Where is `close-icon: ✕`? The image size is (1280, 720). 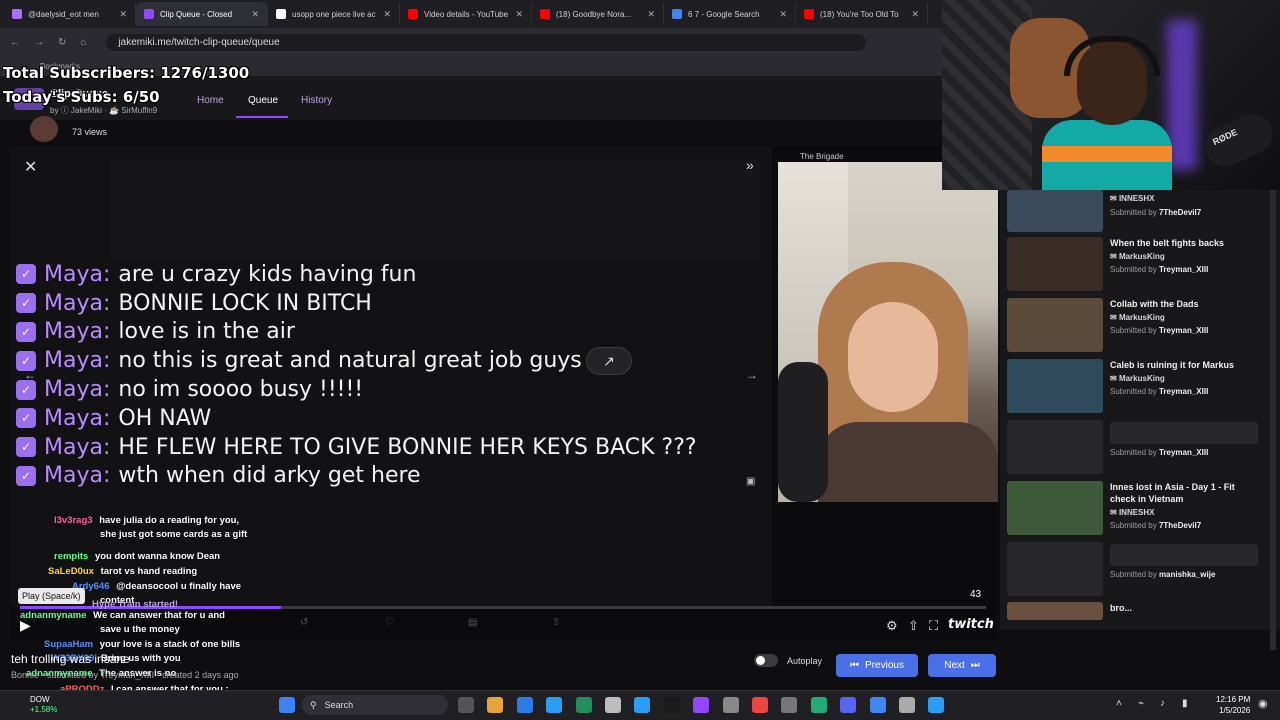
close-icon: ✕ is located at coordinates (30, 167).